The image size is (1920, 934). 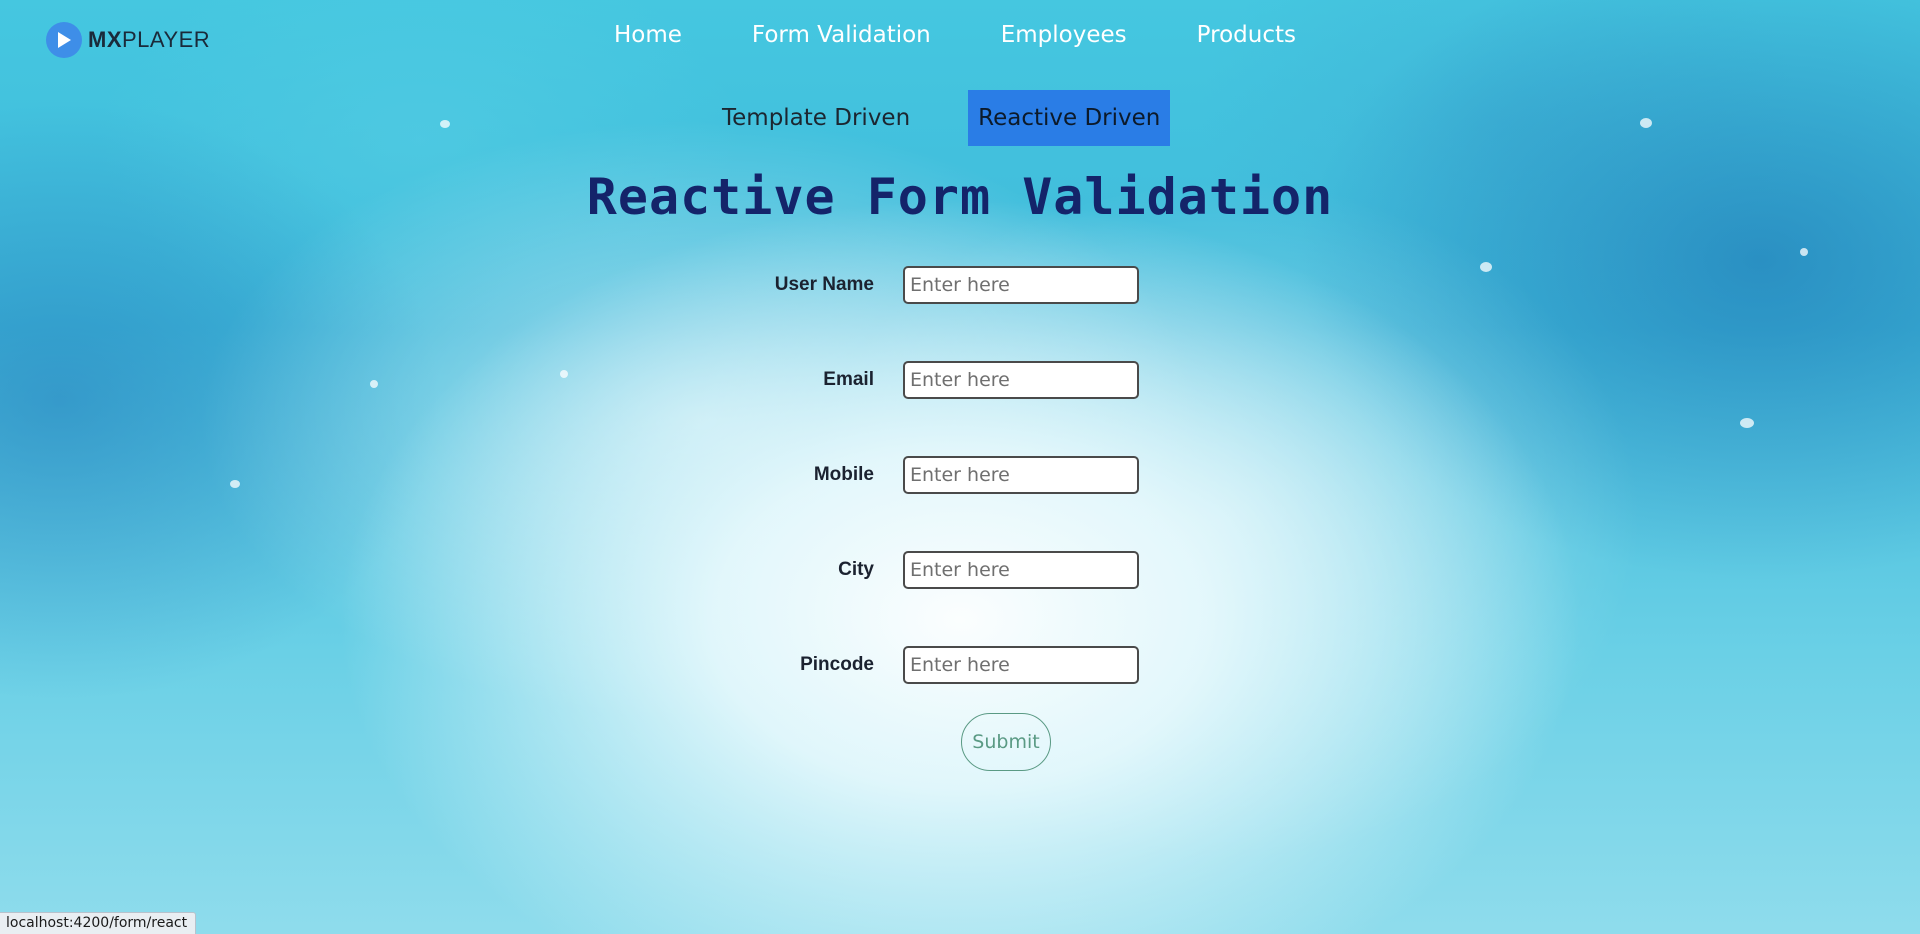 I want to click on tab-reactive-driven: Reactive Driven, so click(x=1069, y=118).